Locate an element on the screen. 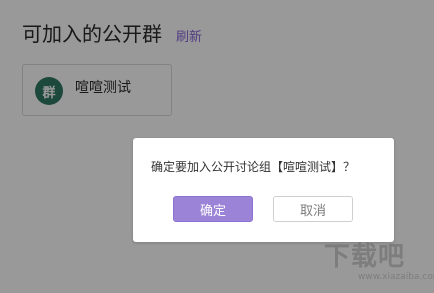 This screenshot has height=293, width=434. confirm-button: 确定 is located at coordinates (213, 209).